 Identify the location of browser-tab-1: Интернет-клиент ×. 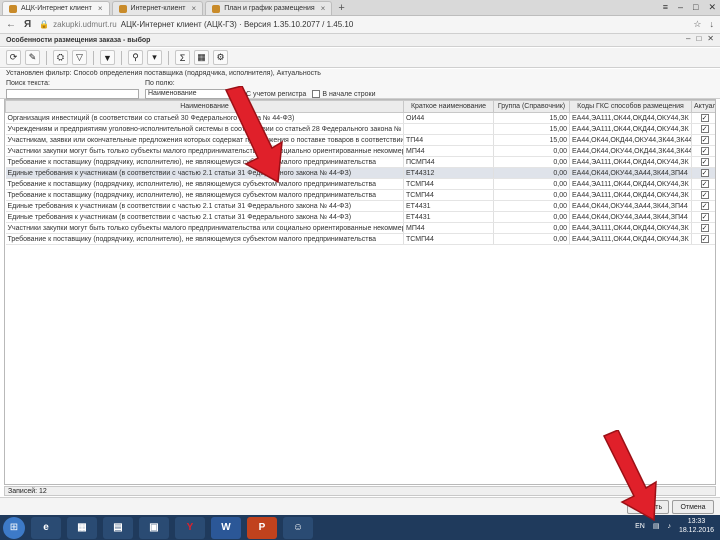
(157, 8).